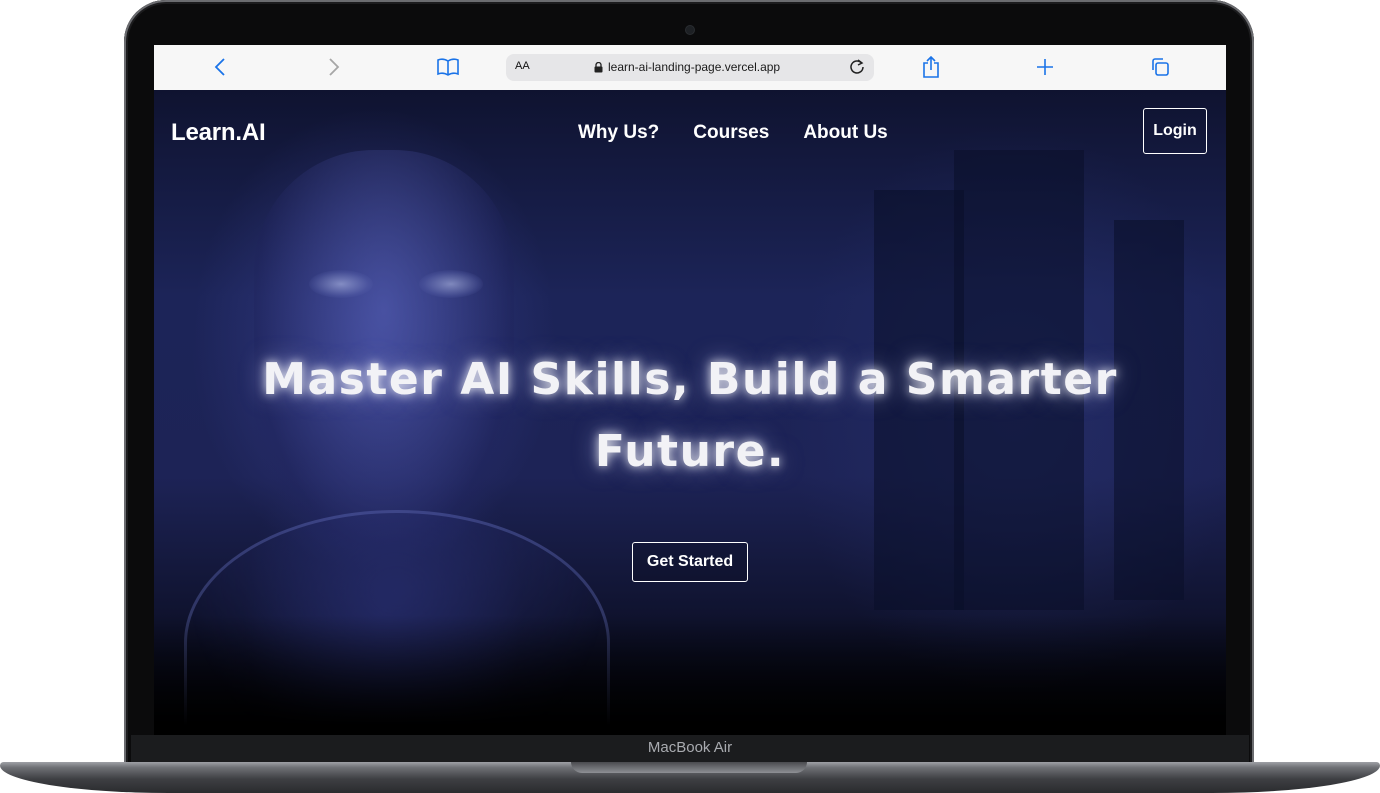 This screenshot has width=1380, height=793. I want to click on address-bar: AA learn-ai-landing-page.vercel.app, so click(690, 67).